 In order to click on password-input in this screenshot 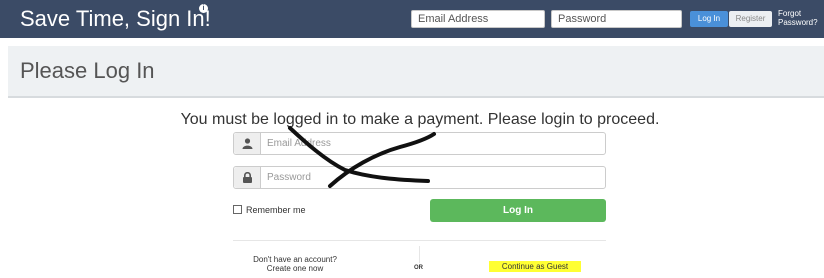, I will do `click(432, 177)`.